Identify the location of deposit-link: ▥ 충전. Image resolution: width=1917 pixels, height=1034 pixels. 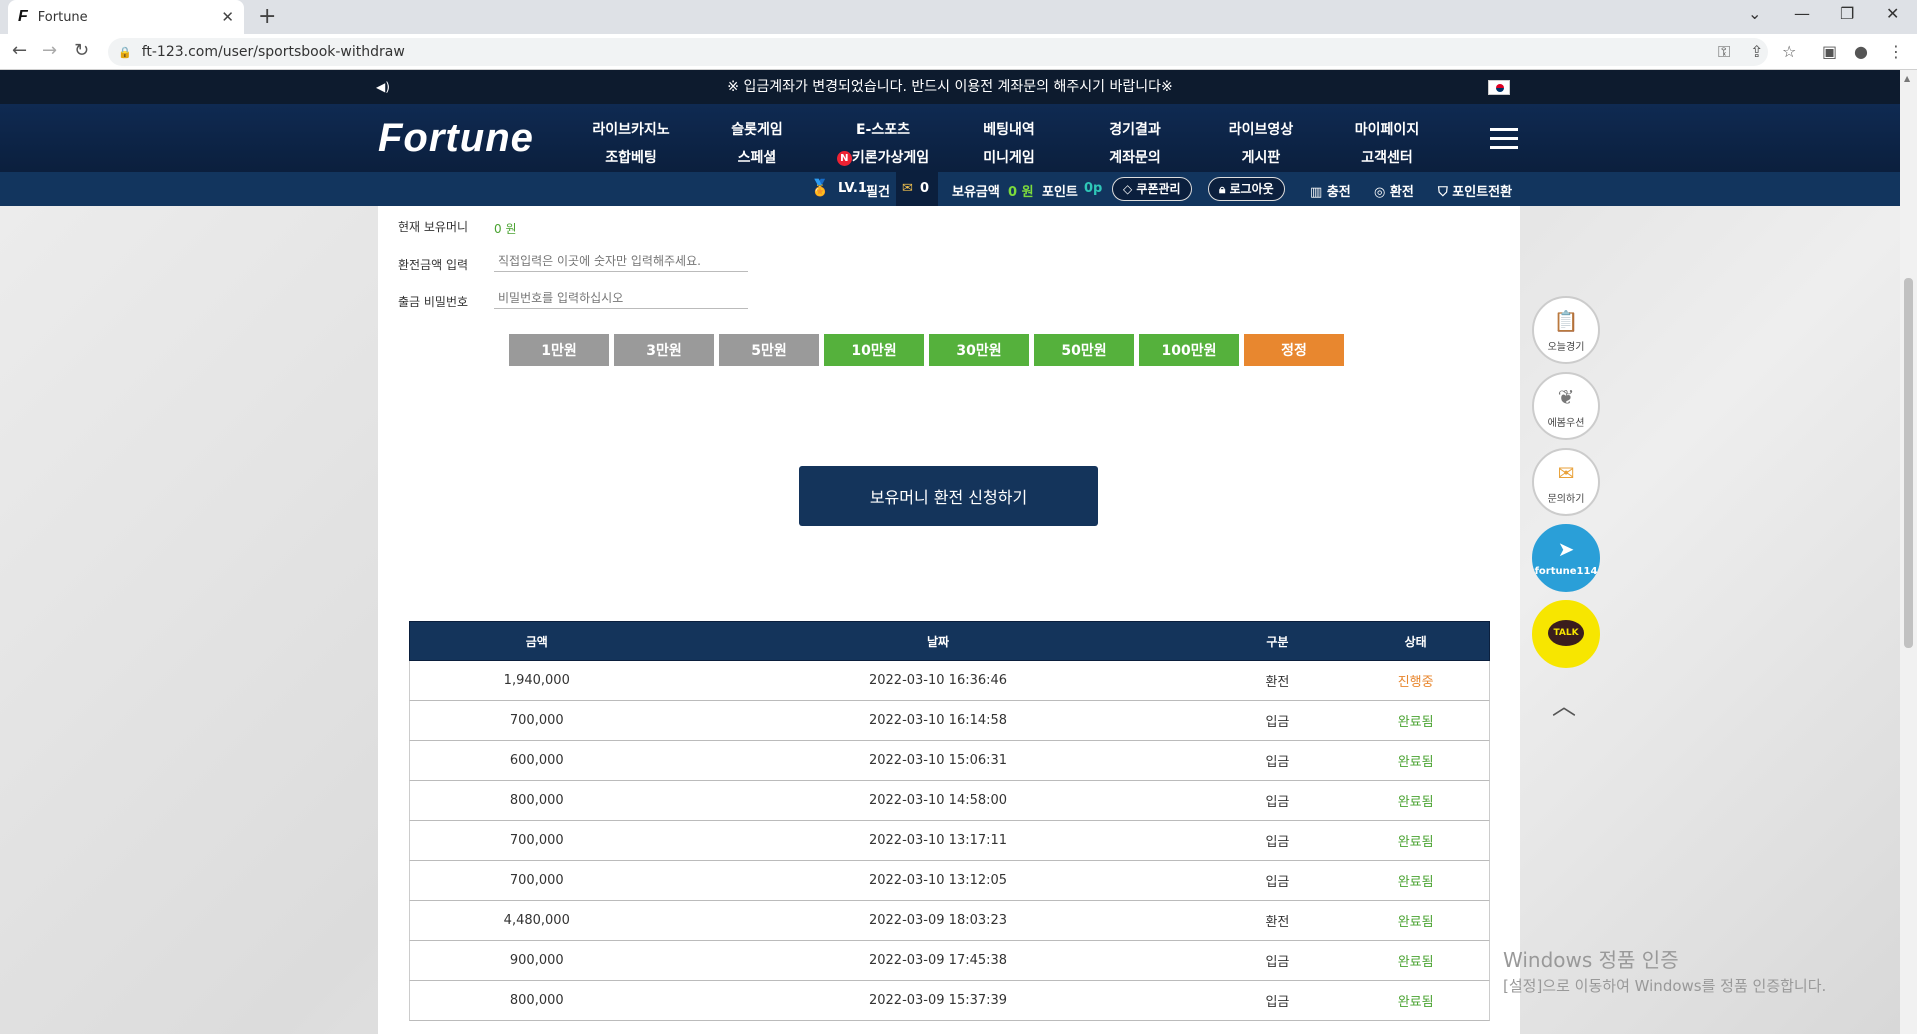
(1330, 190).